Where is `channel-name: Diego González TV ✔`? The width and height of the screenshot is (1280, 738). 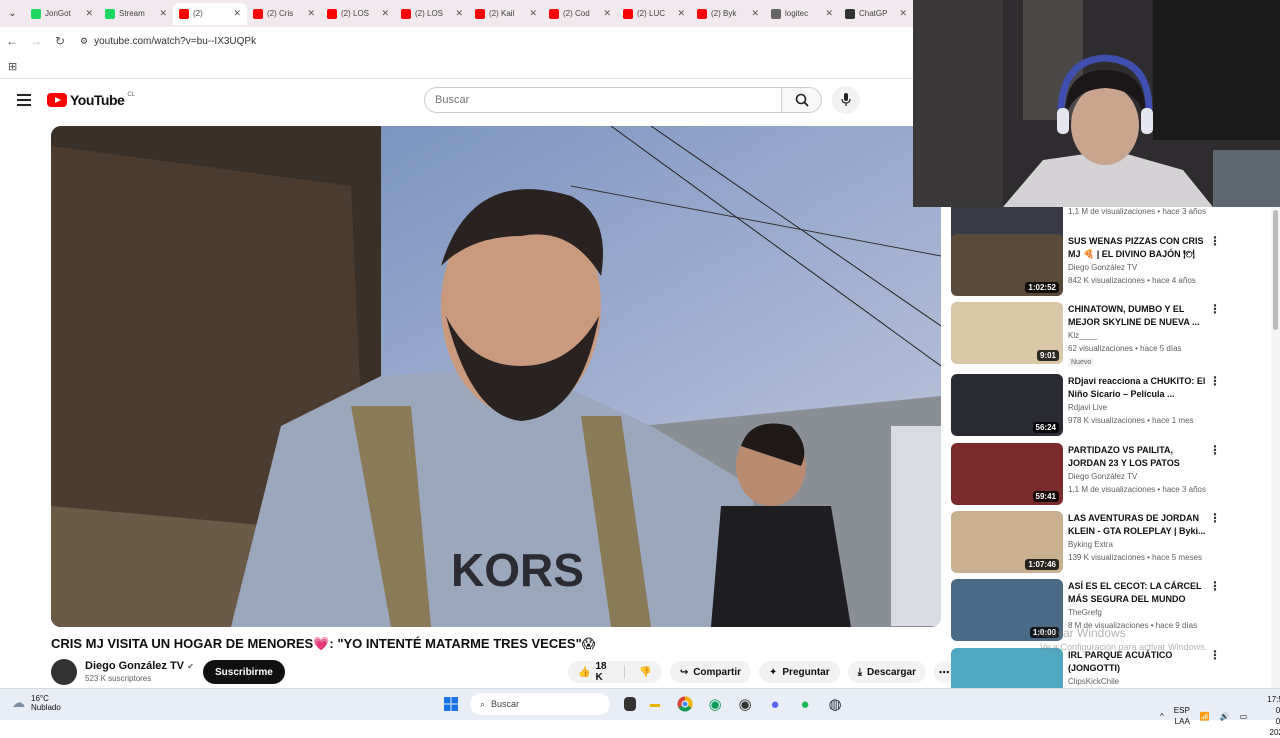
channel-name: Diego González TV ✔ is located at coordinates (139, 666).